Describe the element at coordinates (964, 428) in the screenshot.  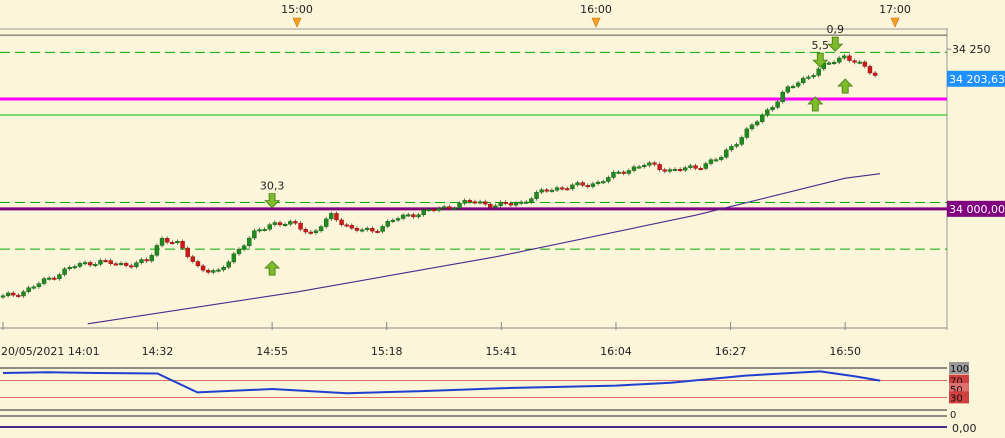
I see `volume-tick-1: 0,00` at that location.